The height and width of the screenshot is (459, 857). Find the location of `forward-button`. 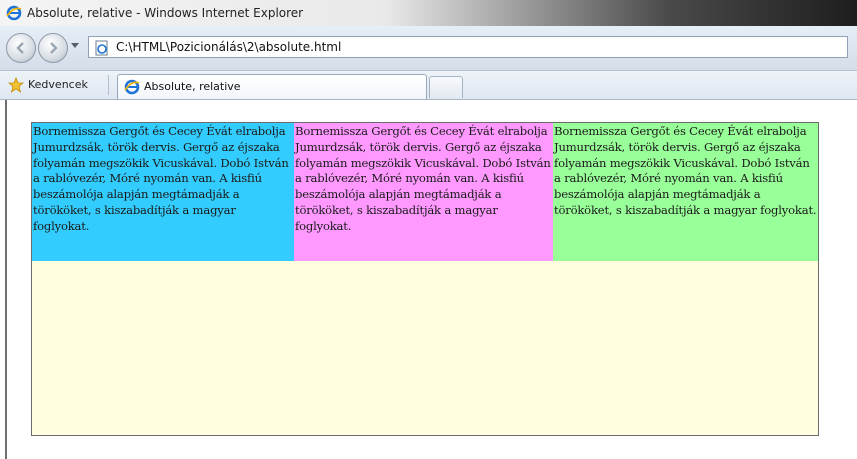

forward-button is located at coordinates (53, 48).